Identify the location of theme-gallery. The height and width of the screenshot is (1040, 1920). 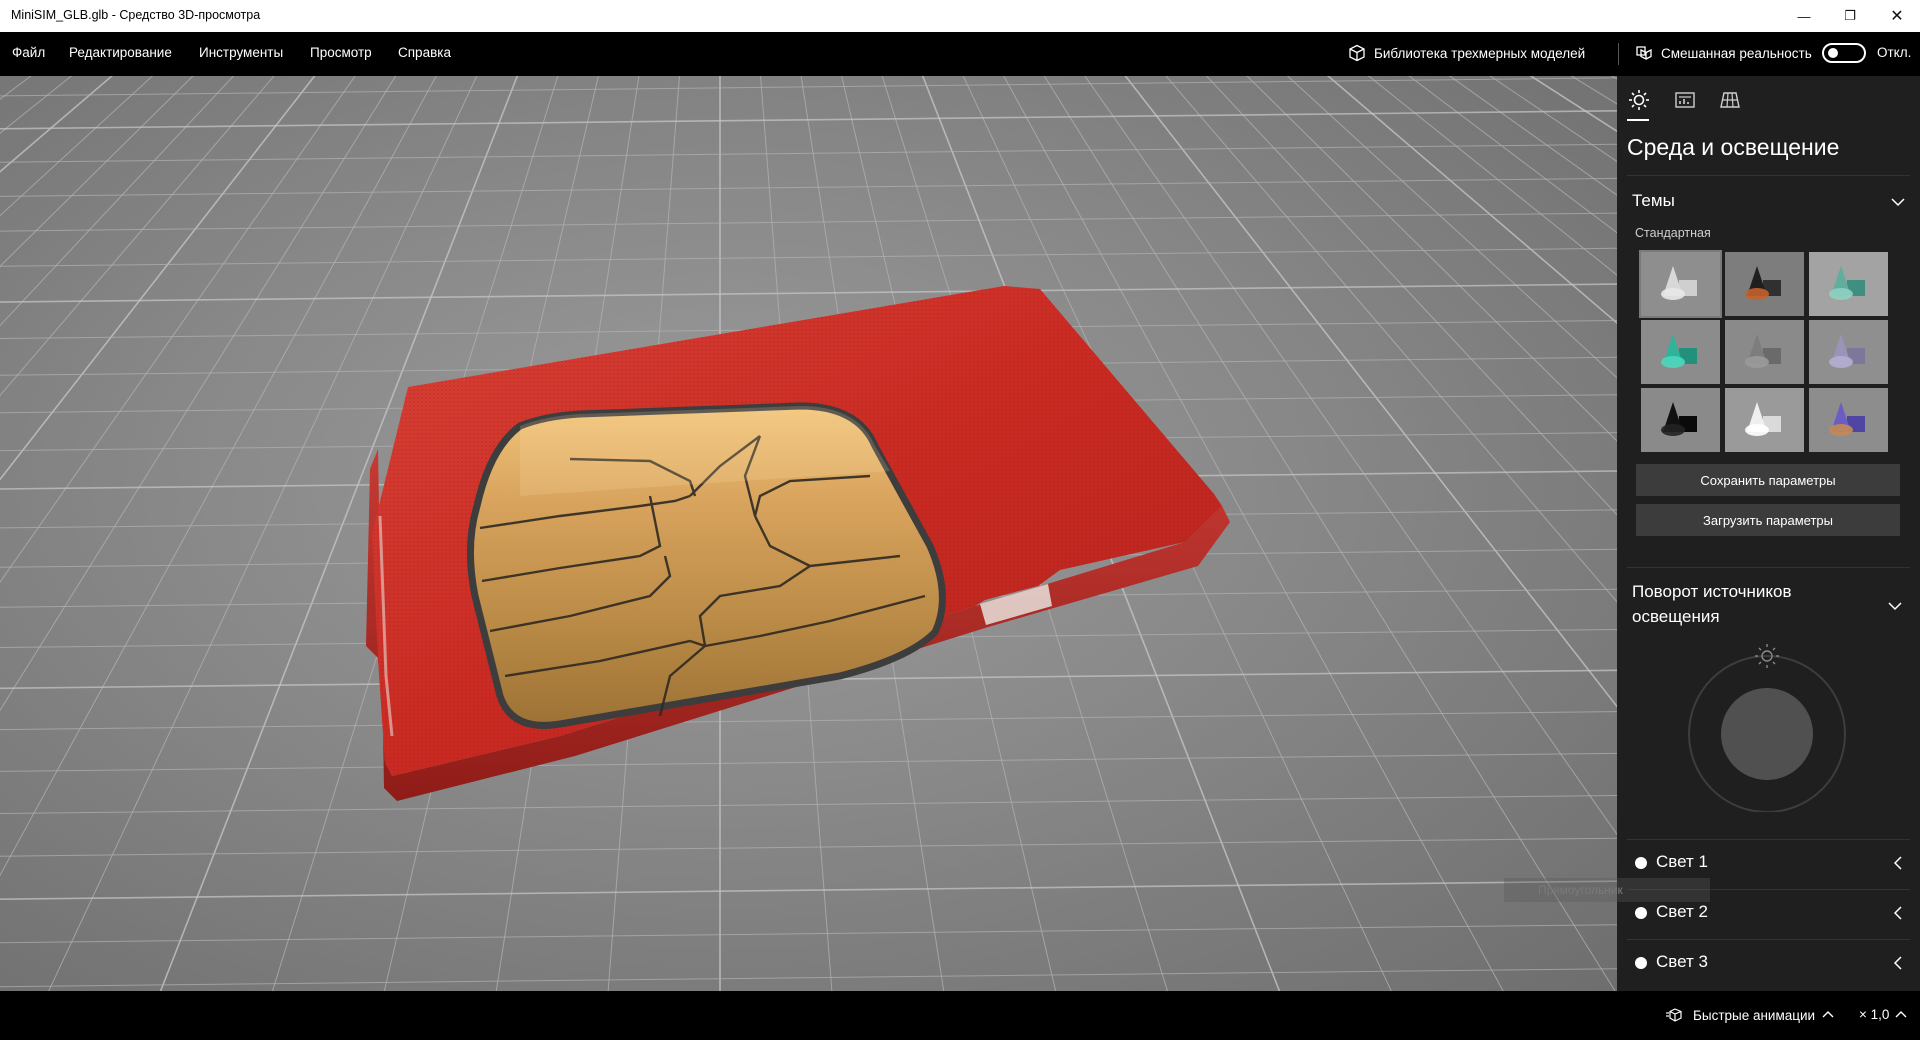
(1766, 351).